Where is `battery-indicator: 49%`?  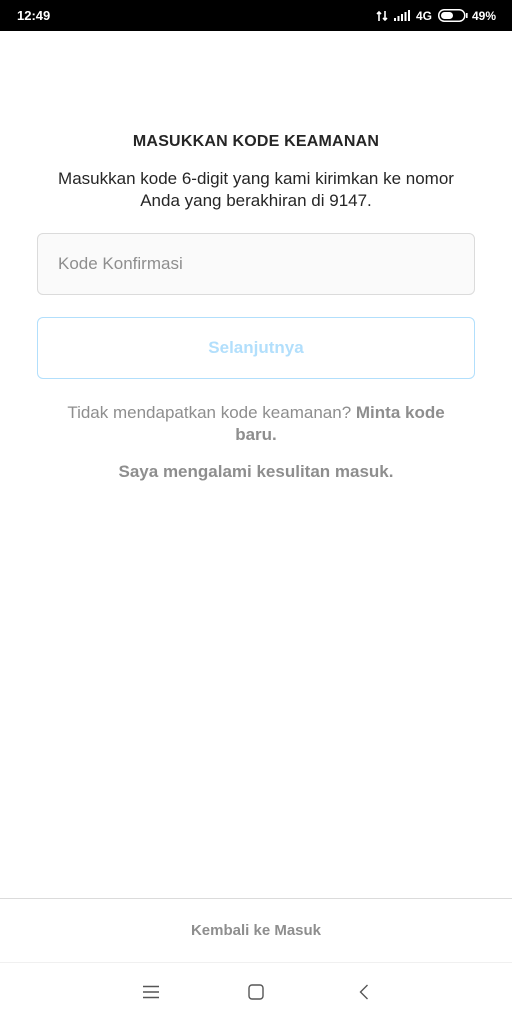
battery-indicator: 49% is located at coordinates (466, 15).